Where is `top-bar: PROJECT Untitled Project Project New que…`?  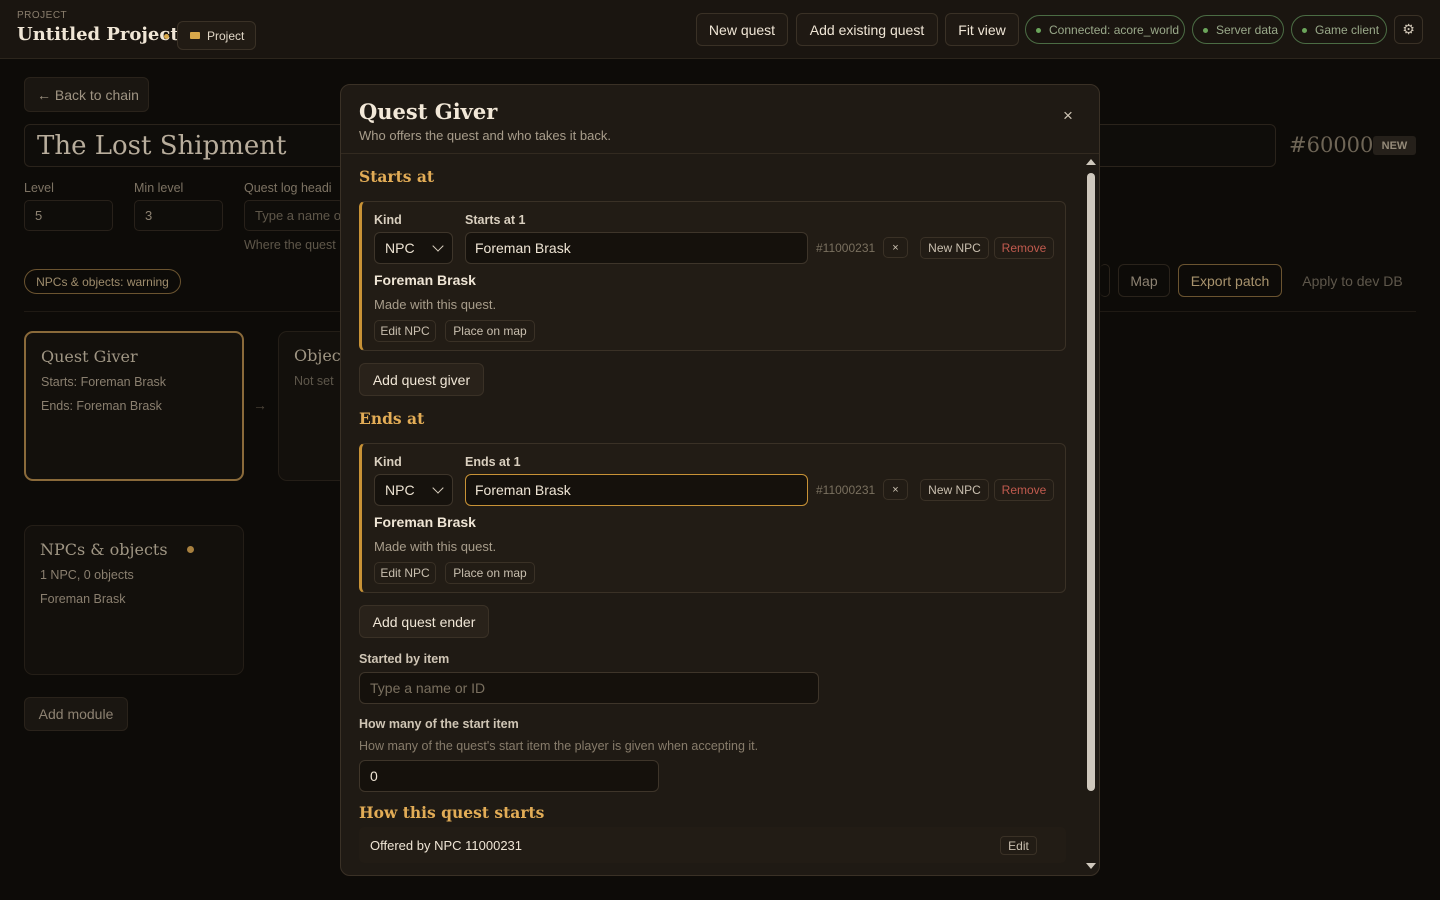
top-bar: PROJECT Untitled Project Project New que… is located at coordinates (720, 29).